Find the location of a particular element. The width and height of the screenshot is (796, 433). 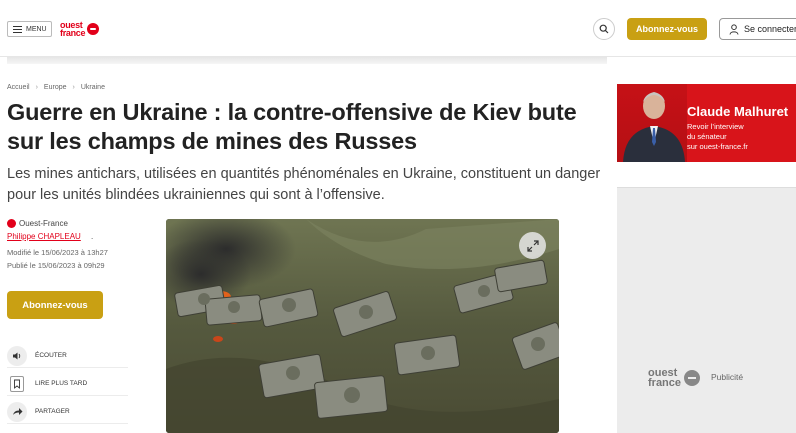

breadcrumb: Accueil › Europe › Ukraine is located at coordinates (56, 87).